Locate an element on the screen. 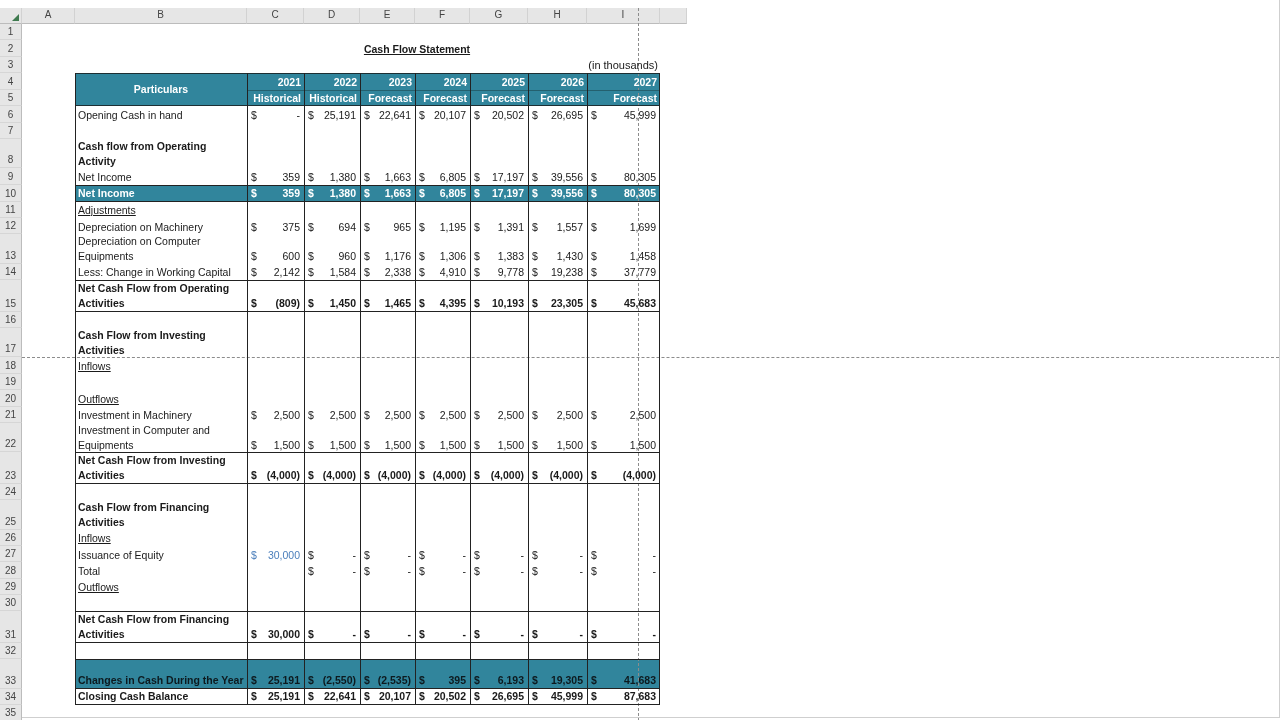  amount-value: 10,193 is located at coordinates (507, 303).